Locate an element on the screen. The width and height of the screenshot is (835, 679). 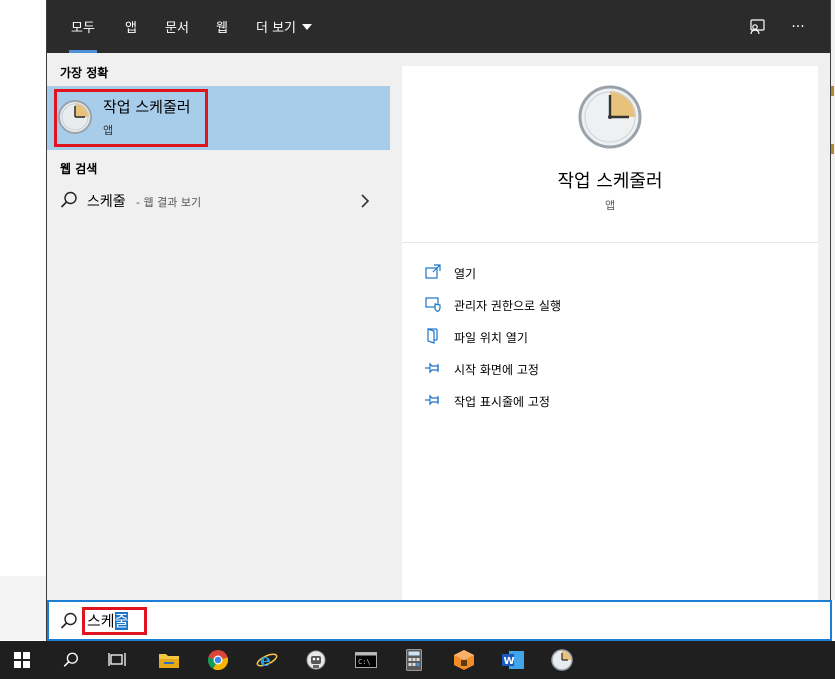
search-selected-text: 줄 is located at coordinates (121, 621).